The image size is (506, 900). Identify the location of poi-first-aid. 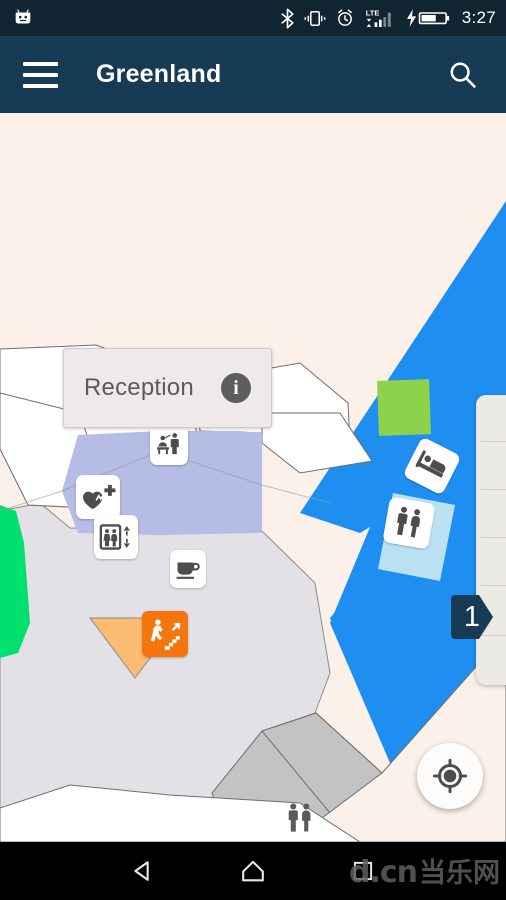
(98, 497).